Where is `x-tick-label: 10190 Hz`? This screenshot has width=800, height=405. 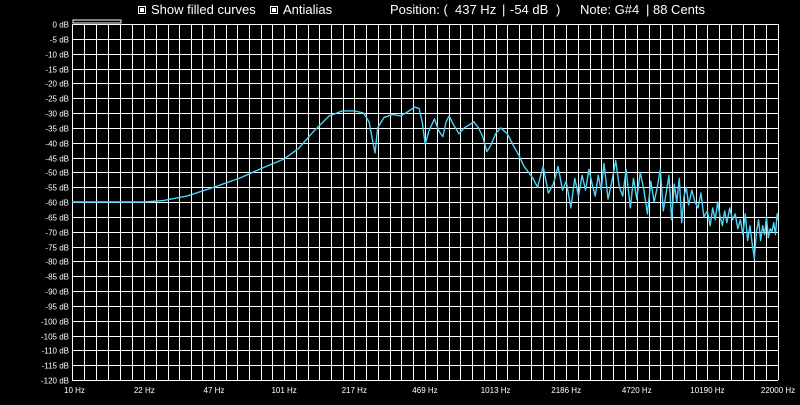
x-tick-label: 10190 Hz is located at coordinates (707, 390).